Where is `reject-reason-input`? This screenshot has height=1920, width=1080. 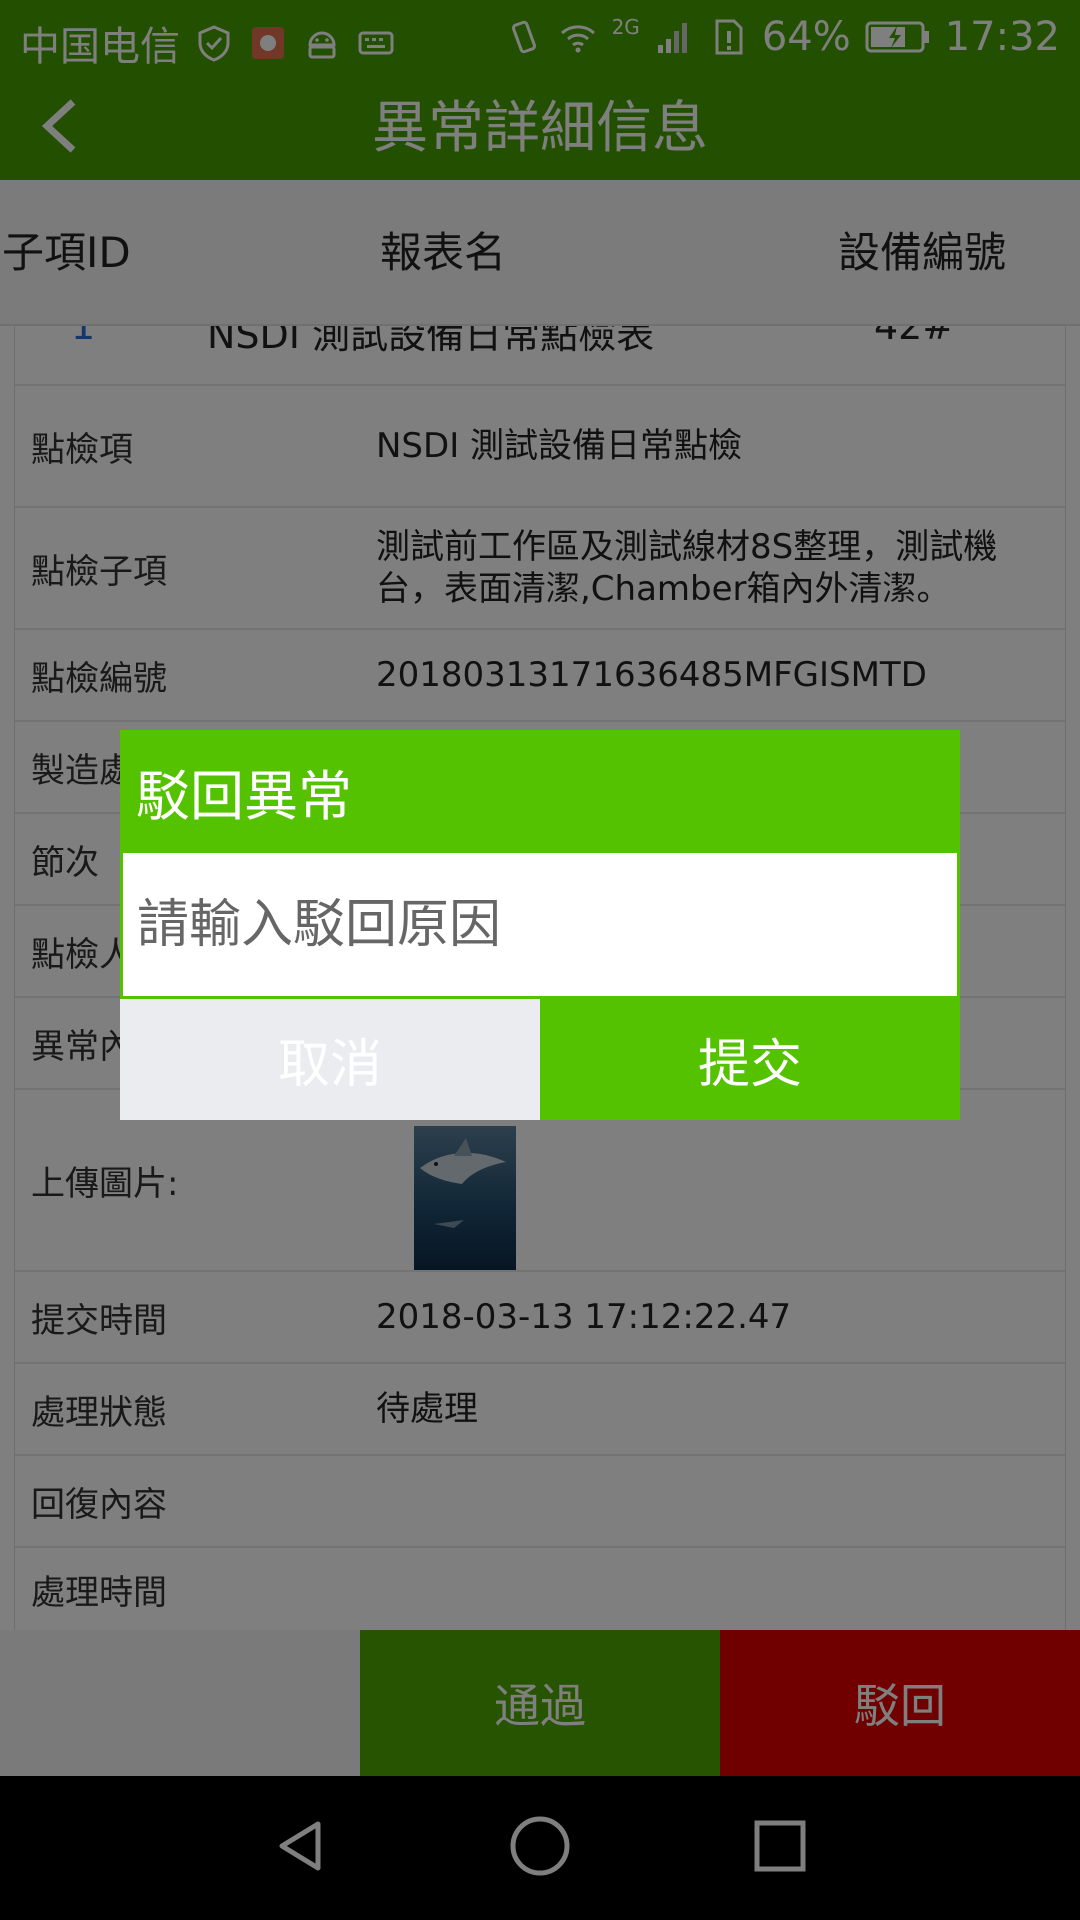 reject-reason-input is located at coordinates (540, 924).